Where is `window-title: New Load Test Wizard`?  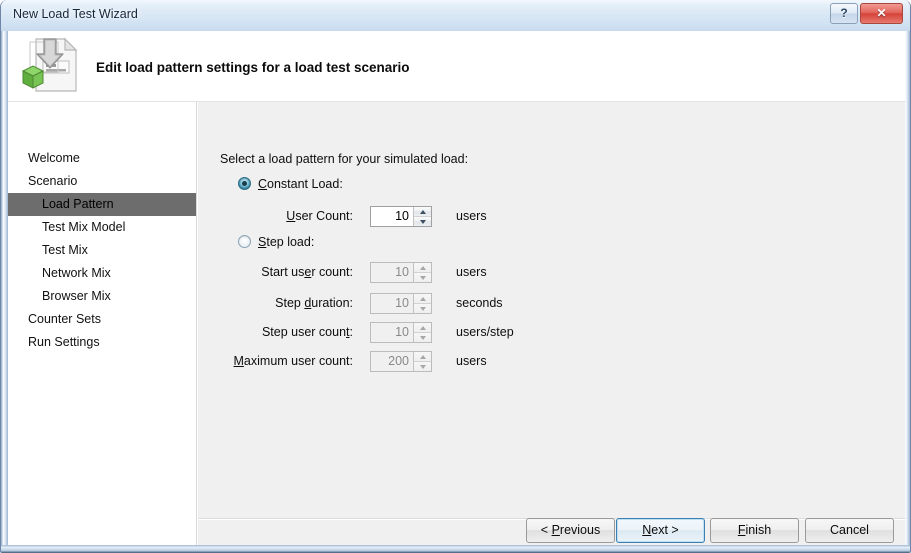
window-title: New Load Test Wizard is located at coordinates (75, 14).